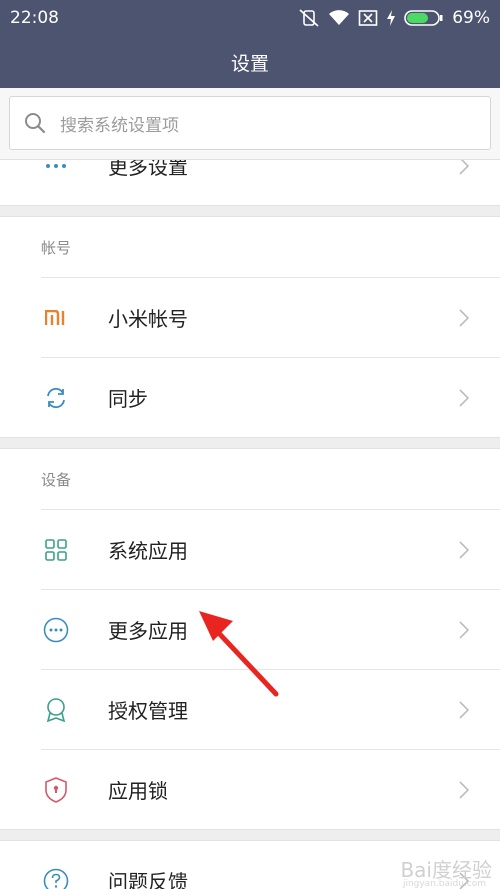 The image size is (500, 889). Describe the element at coordinates (56, 170) in the screenshot. I see `more-dots-icon` at that location.